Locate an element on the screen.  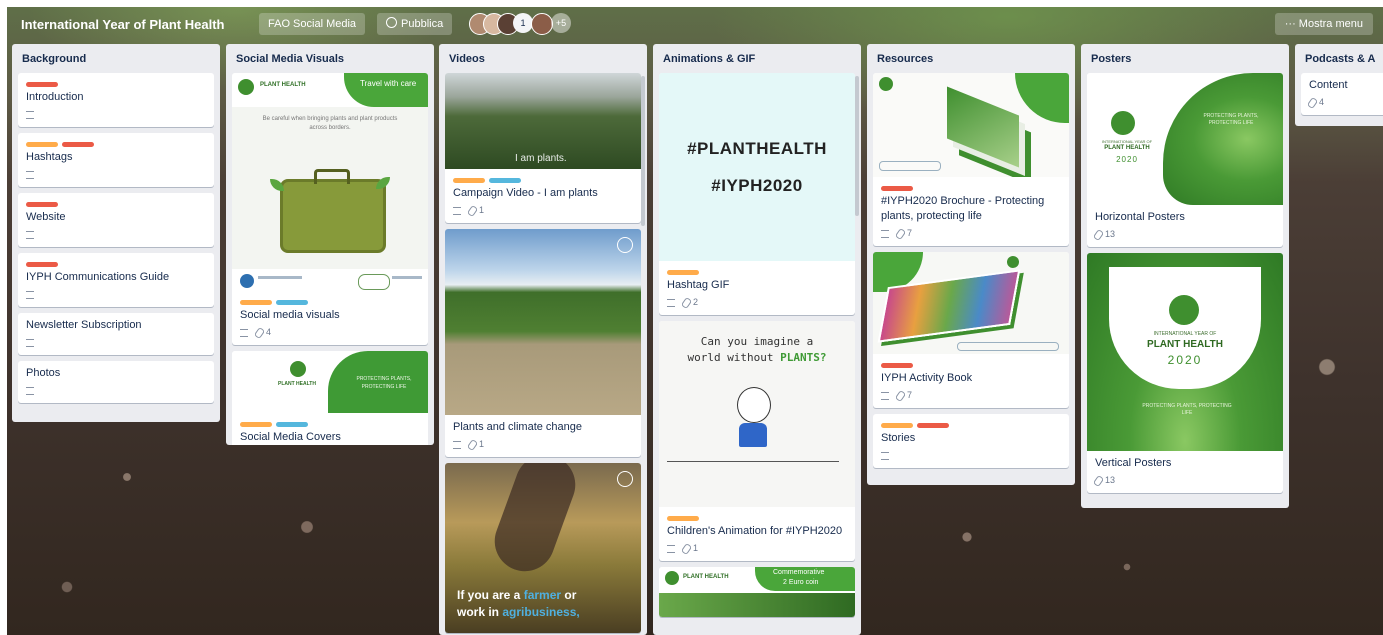
logo-text-bar is located at coordinates (280, 277).